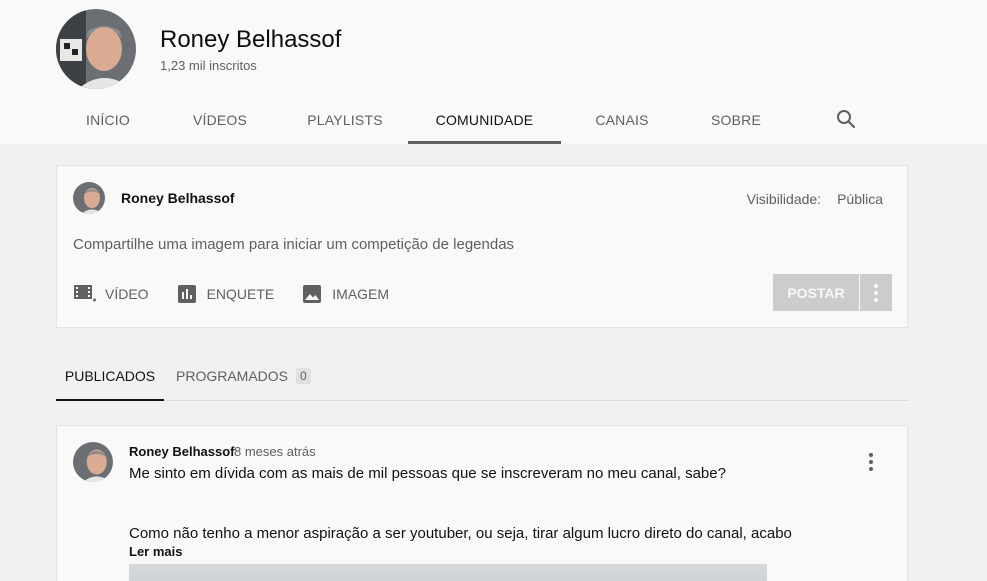  I want to click on post-button: POSTAR, so click(816, 292).